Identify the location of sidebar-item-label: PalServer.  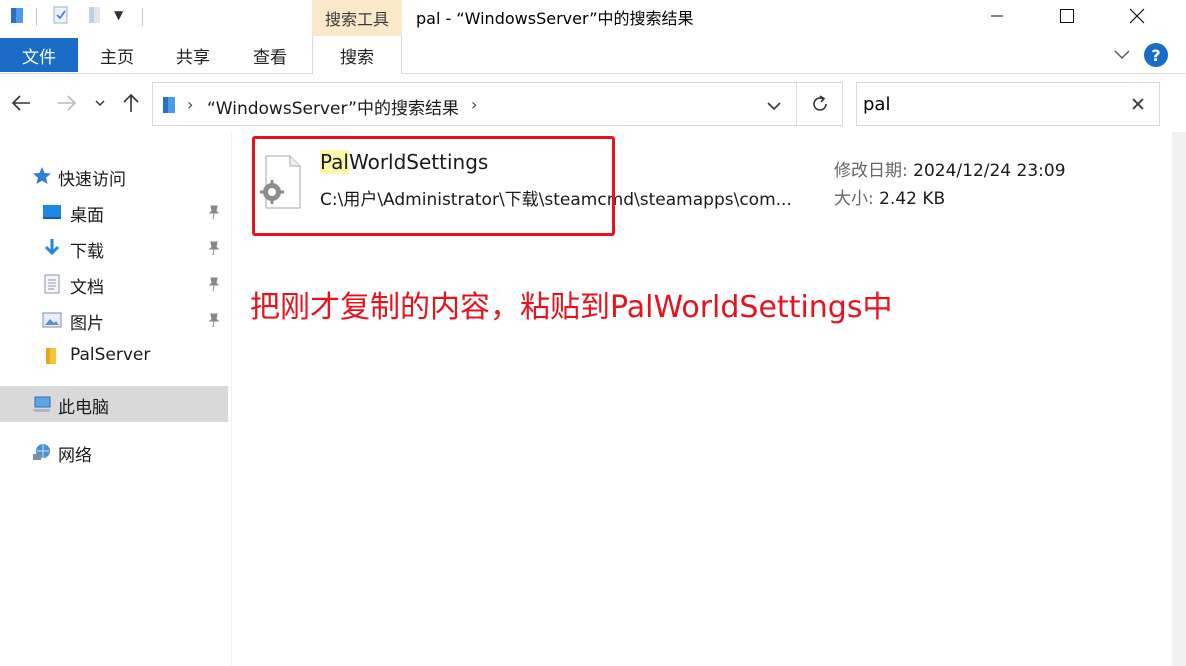
(110, 355).